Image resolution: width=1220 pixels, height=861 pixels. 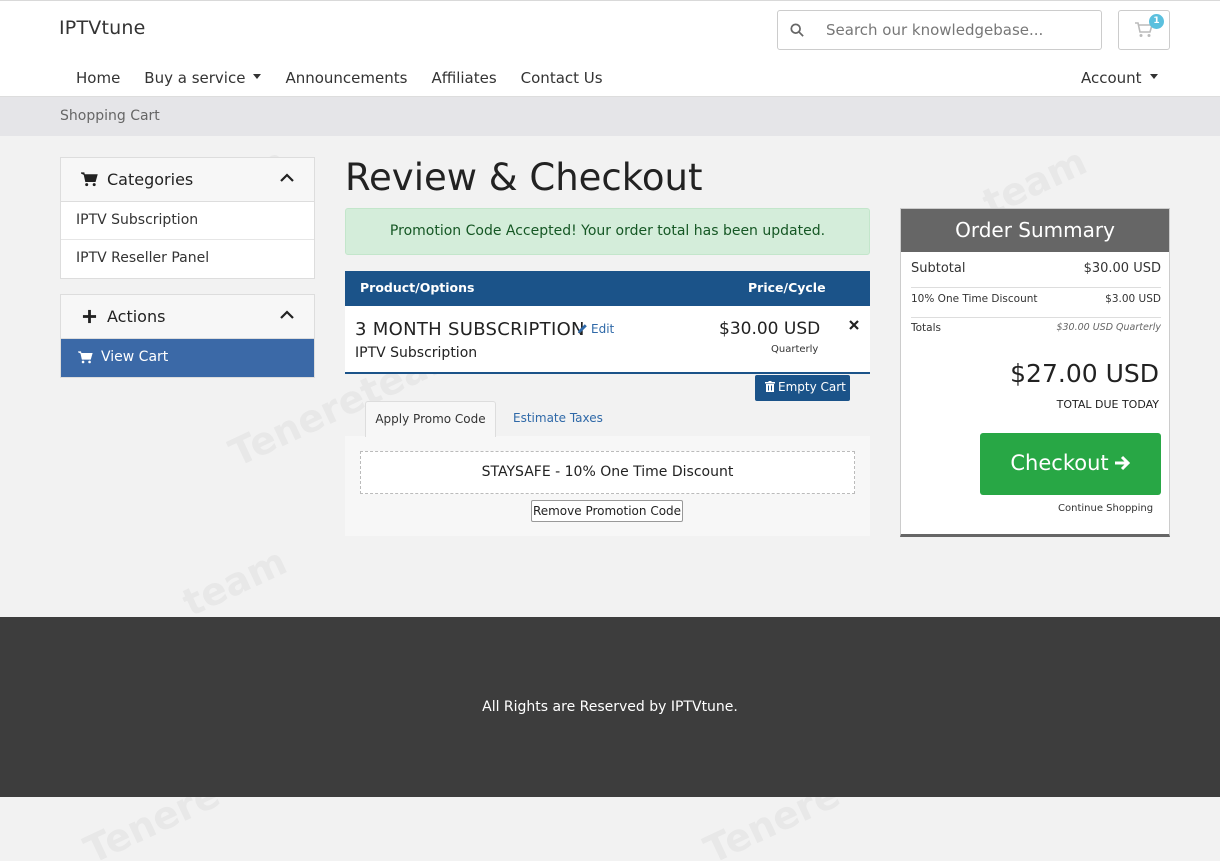 I want to click on cart-count-badge: 1, so click(x=1156, y=21).